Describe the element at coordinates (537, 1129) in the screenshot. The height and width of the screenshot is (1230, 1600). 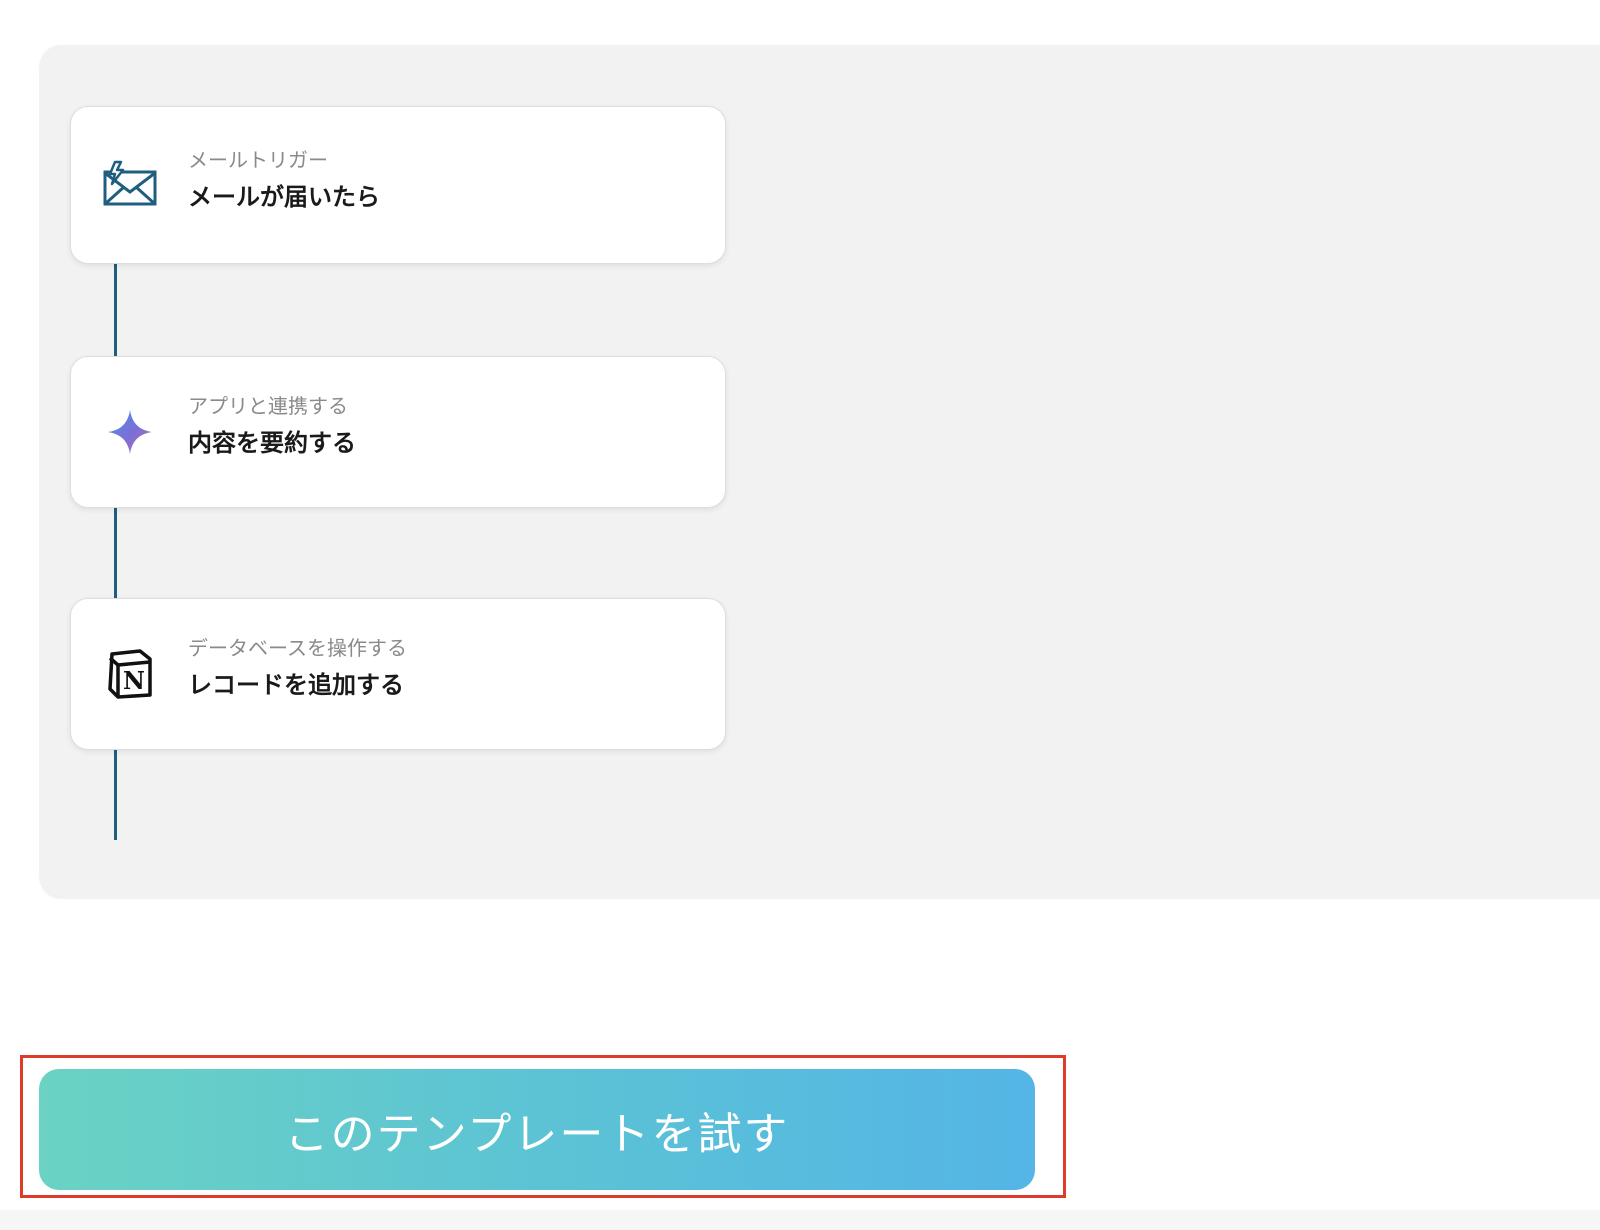
I see `try-template-button: このテンプレートを試す` at that location.